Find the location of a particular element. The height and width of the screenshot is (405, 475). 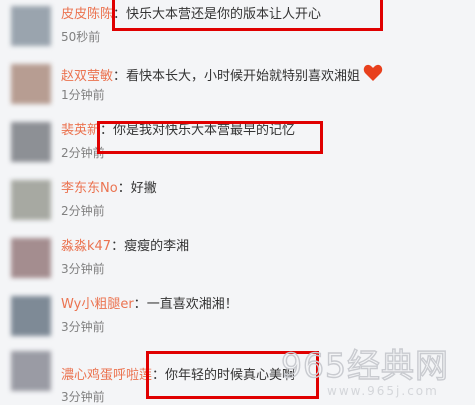

watermark-text: 965经典网 is located at coordinates (365, 365).